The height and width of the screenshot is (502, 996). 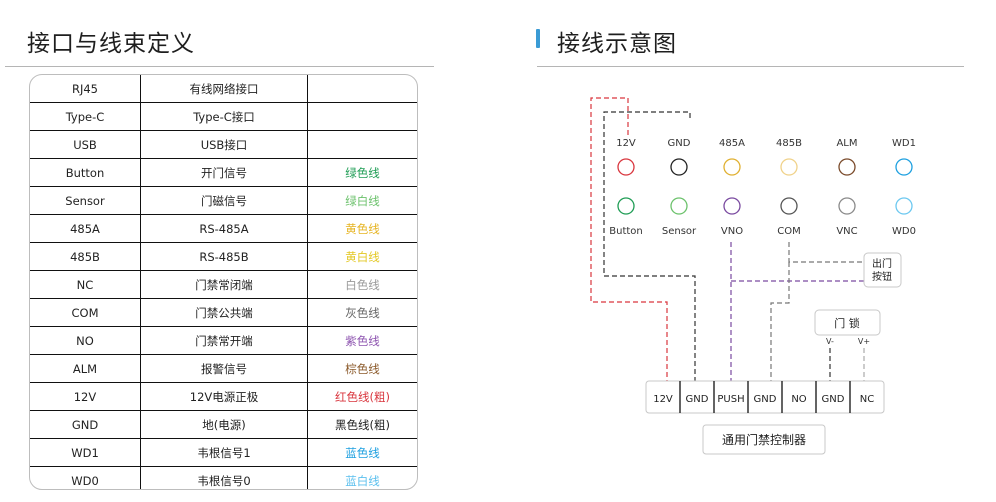 I want to click on terminal-label-bottom: Sensor, so click(x=679, y=231).